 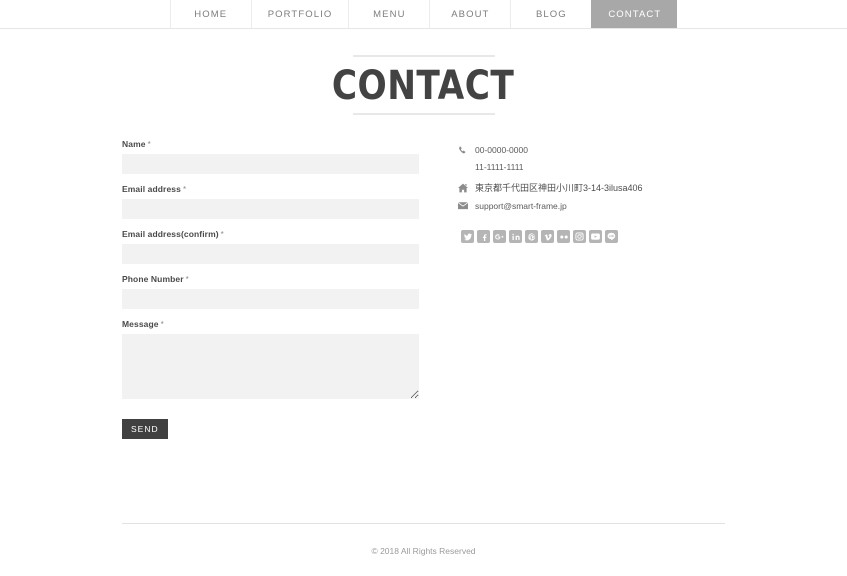 I want to click on nav-item-label: MENU, so click(x=389, y=14).